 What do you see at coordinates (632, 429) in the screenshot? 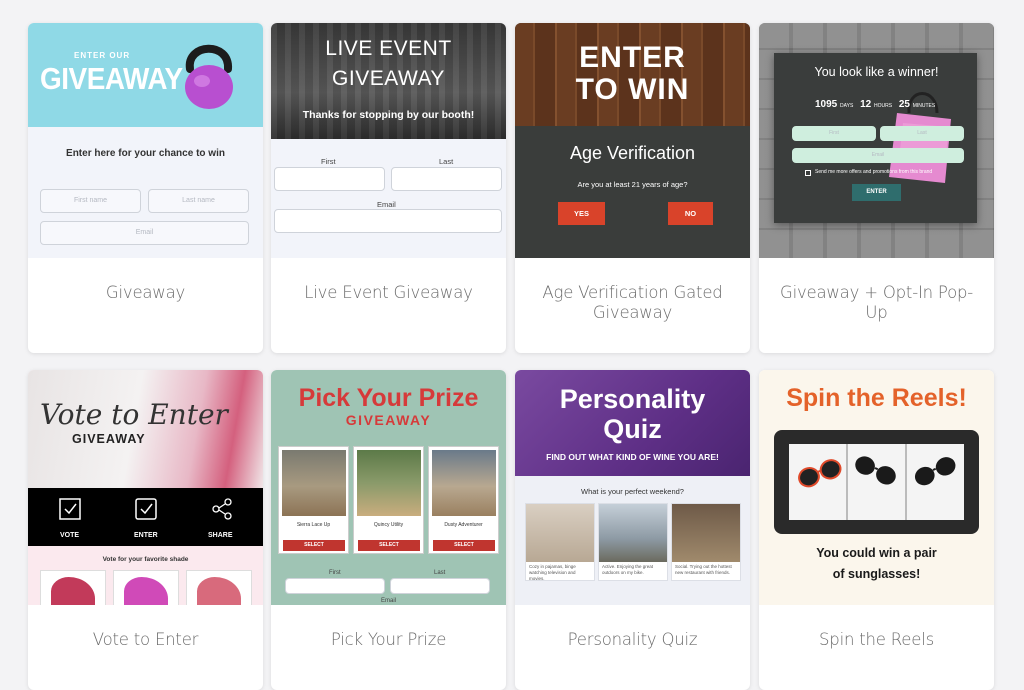
I see `quiz-headline-line2: Quiz` at bounding box center [632, 429].